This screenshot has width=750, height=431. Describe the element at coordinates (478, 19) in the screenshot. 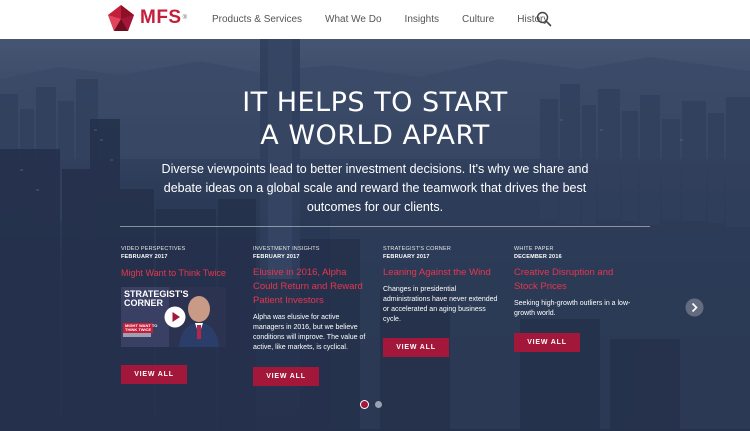

I see `nav-culture: Culture` at that location.